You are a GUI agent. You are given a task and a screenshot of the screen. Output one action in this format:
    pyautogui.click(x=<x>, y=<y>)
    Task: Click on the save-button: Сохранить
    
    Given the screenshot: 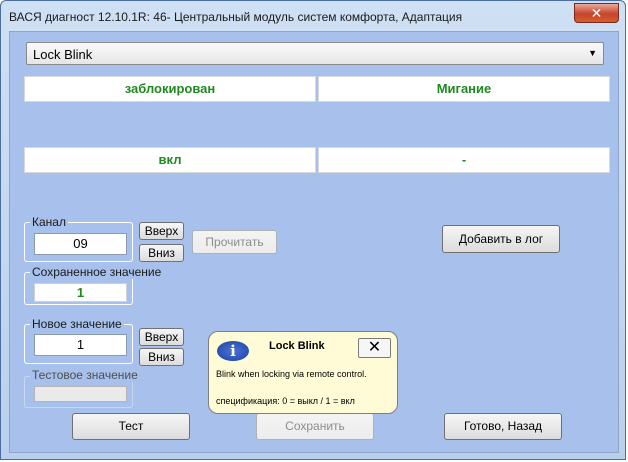 What is the action you would take?
    pyautogui.click(x=315, y=426)
    